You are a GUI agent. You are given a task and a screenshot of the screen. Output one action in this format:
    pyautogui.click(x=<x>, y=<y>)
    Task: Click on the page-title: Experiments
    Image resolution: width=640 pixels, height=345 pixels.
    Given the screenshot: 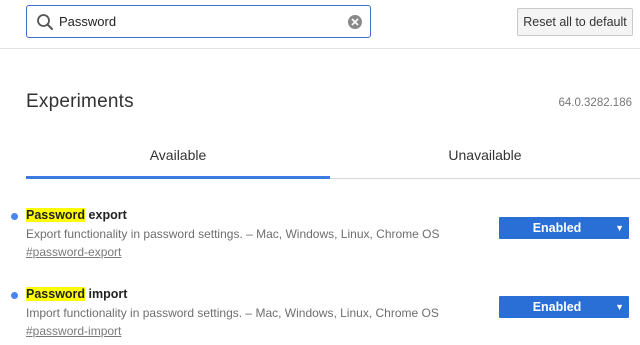 What is the action you would take?
    pyautogui.click(x=80, y=101)
    